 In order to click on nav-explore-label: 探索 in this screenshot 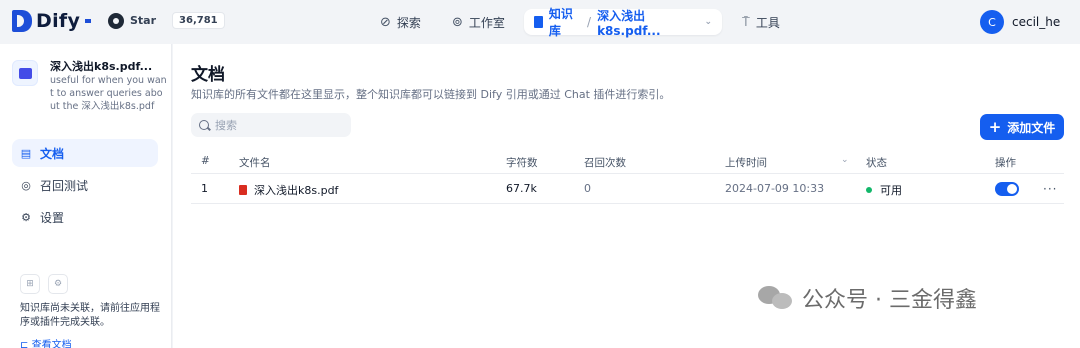, I will do `click(408, 22)`.